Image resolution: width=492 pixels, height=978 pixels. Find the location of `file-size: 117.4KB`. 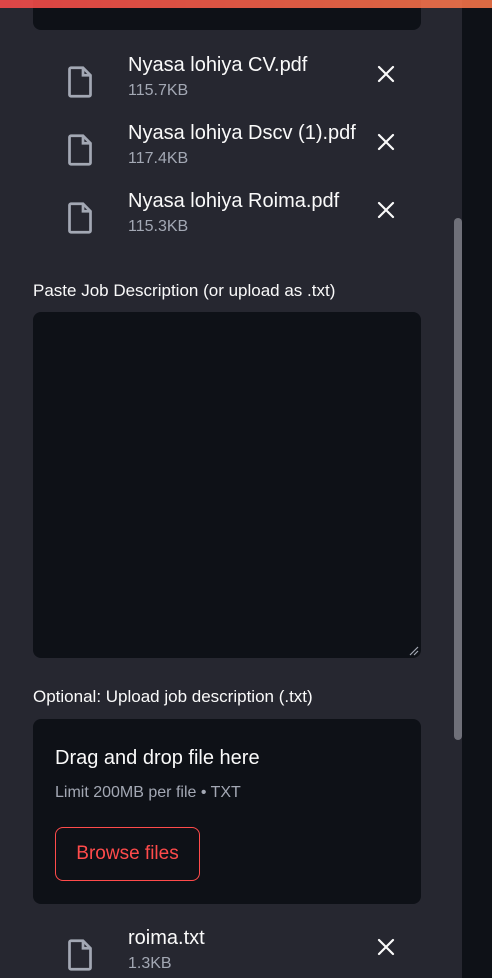

file-size: 117.4KB is located at coordinates (158, 158).